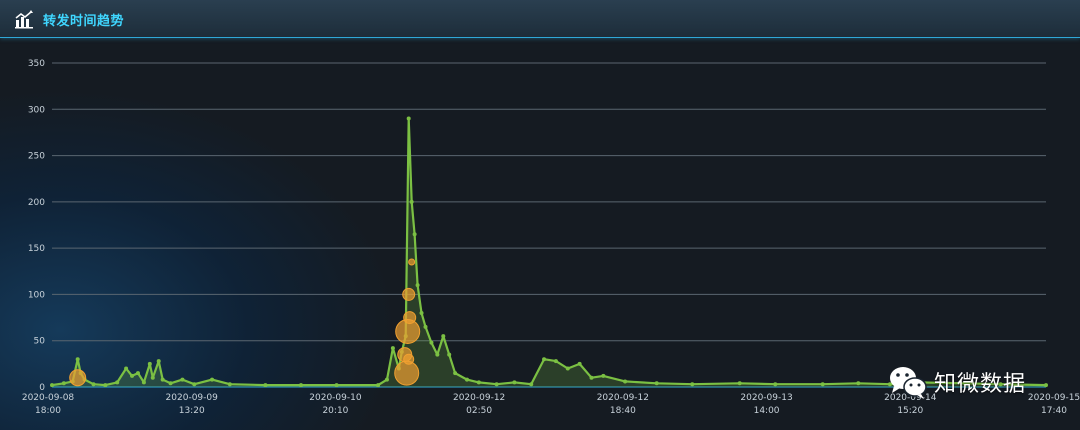  Describe the element at coordinates (1054, 398) in the screenshot. I see `x-tick-date: 2020-09-15` at that location.